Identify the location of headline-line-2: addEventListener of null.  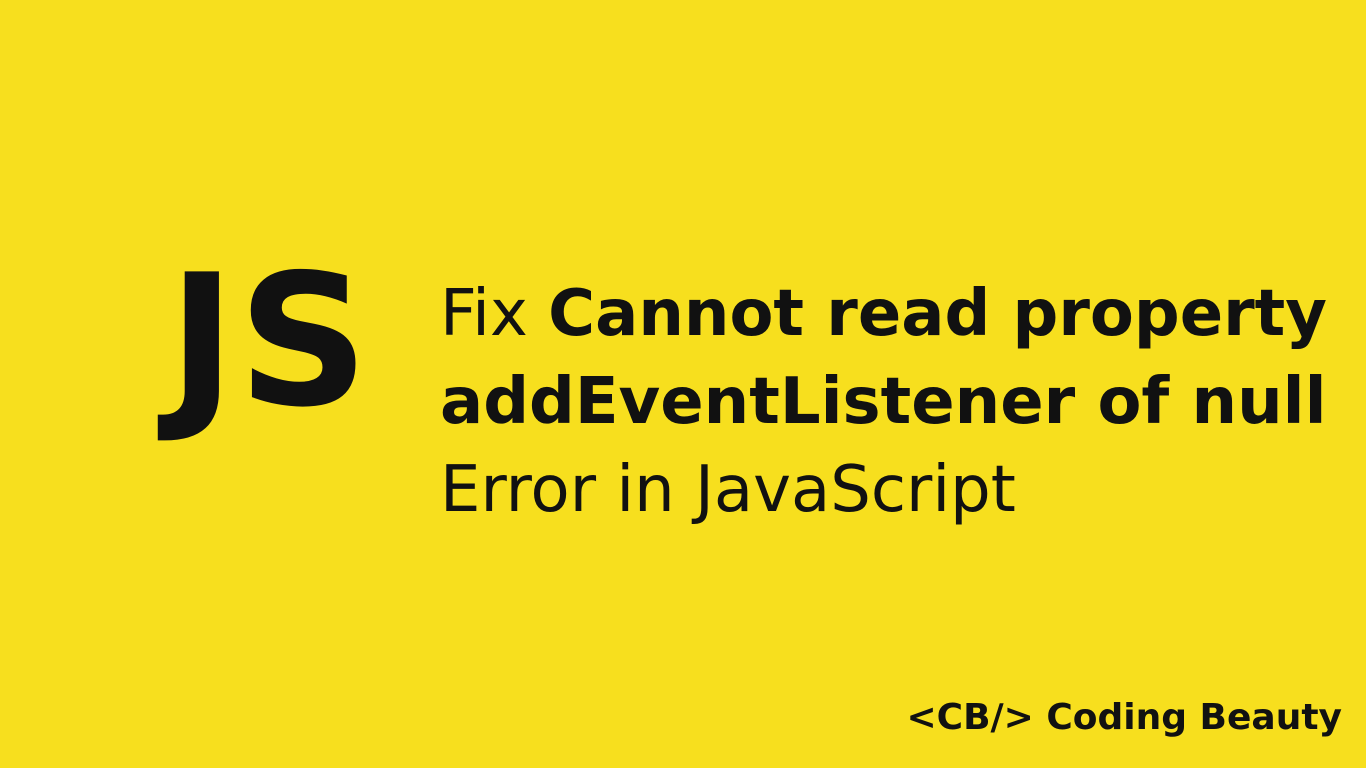
(883, 402).